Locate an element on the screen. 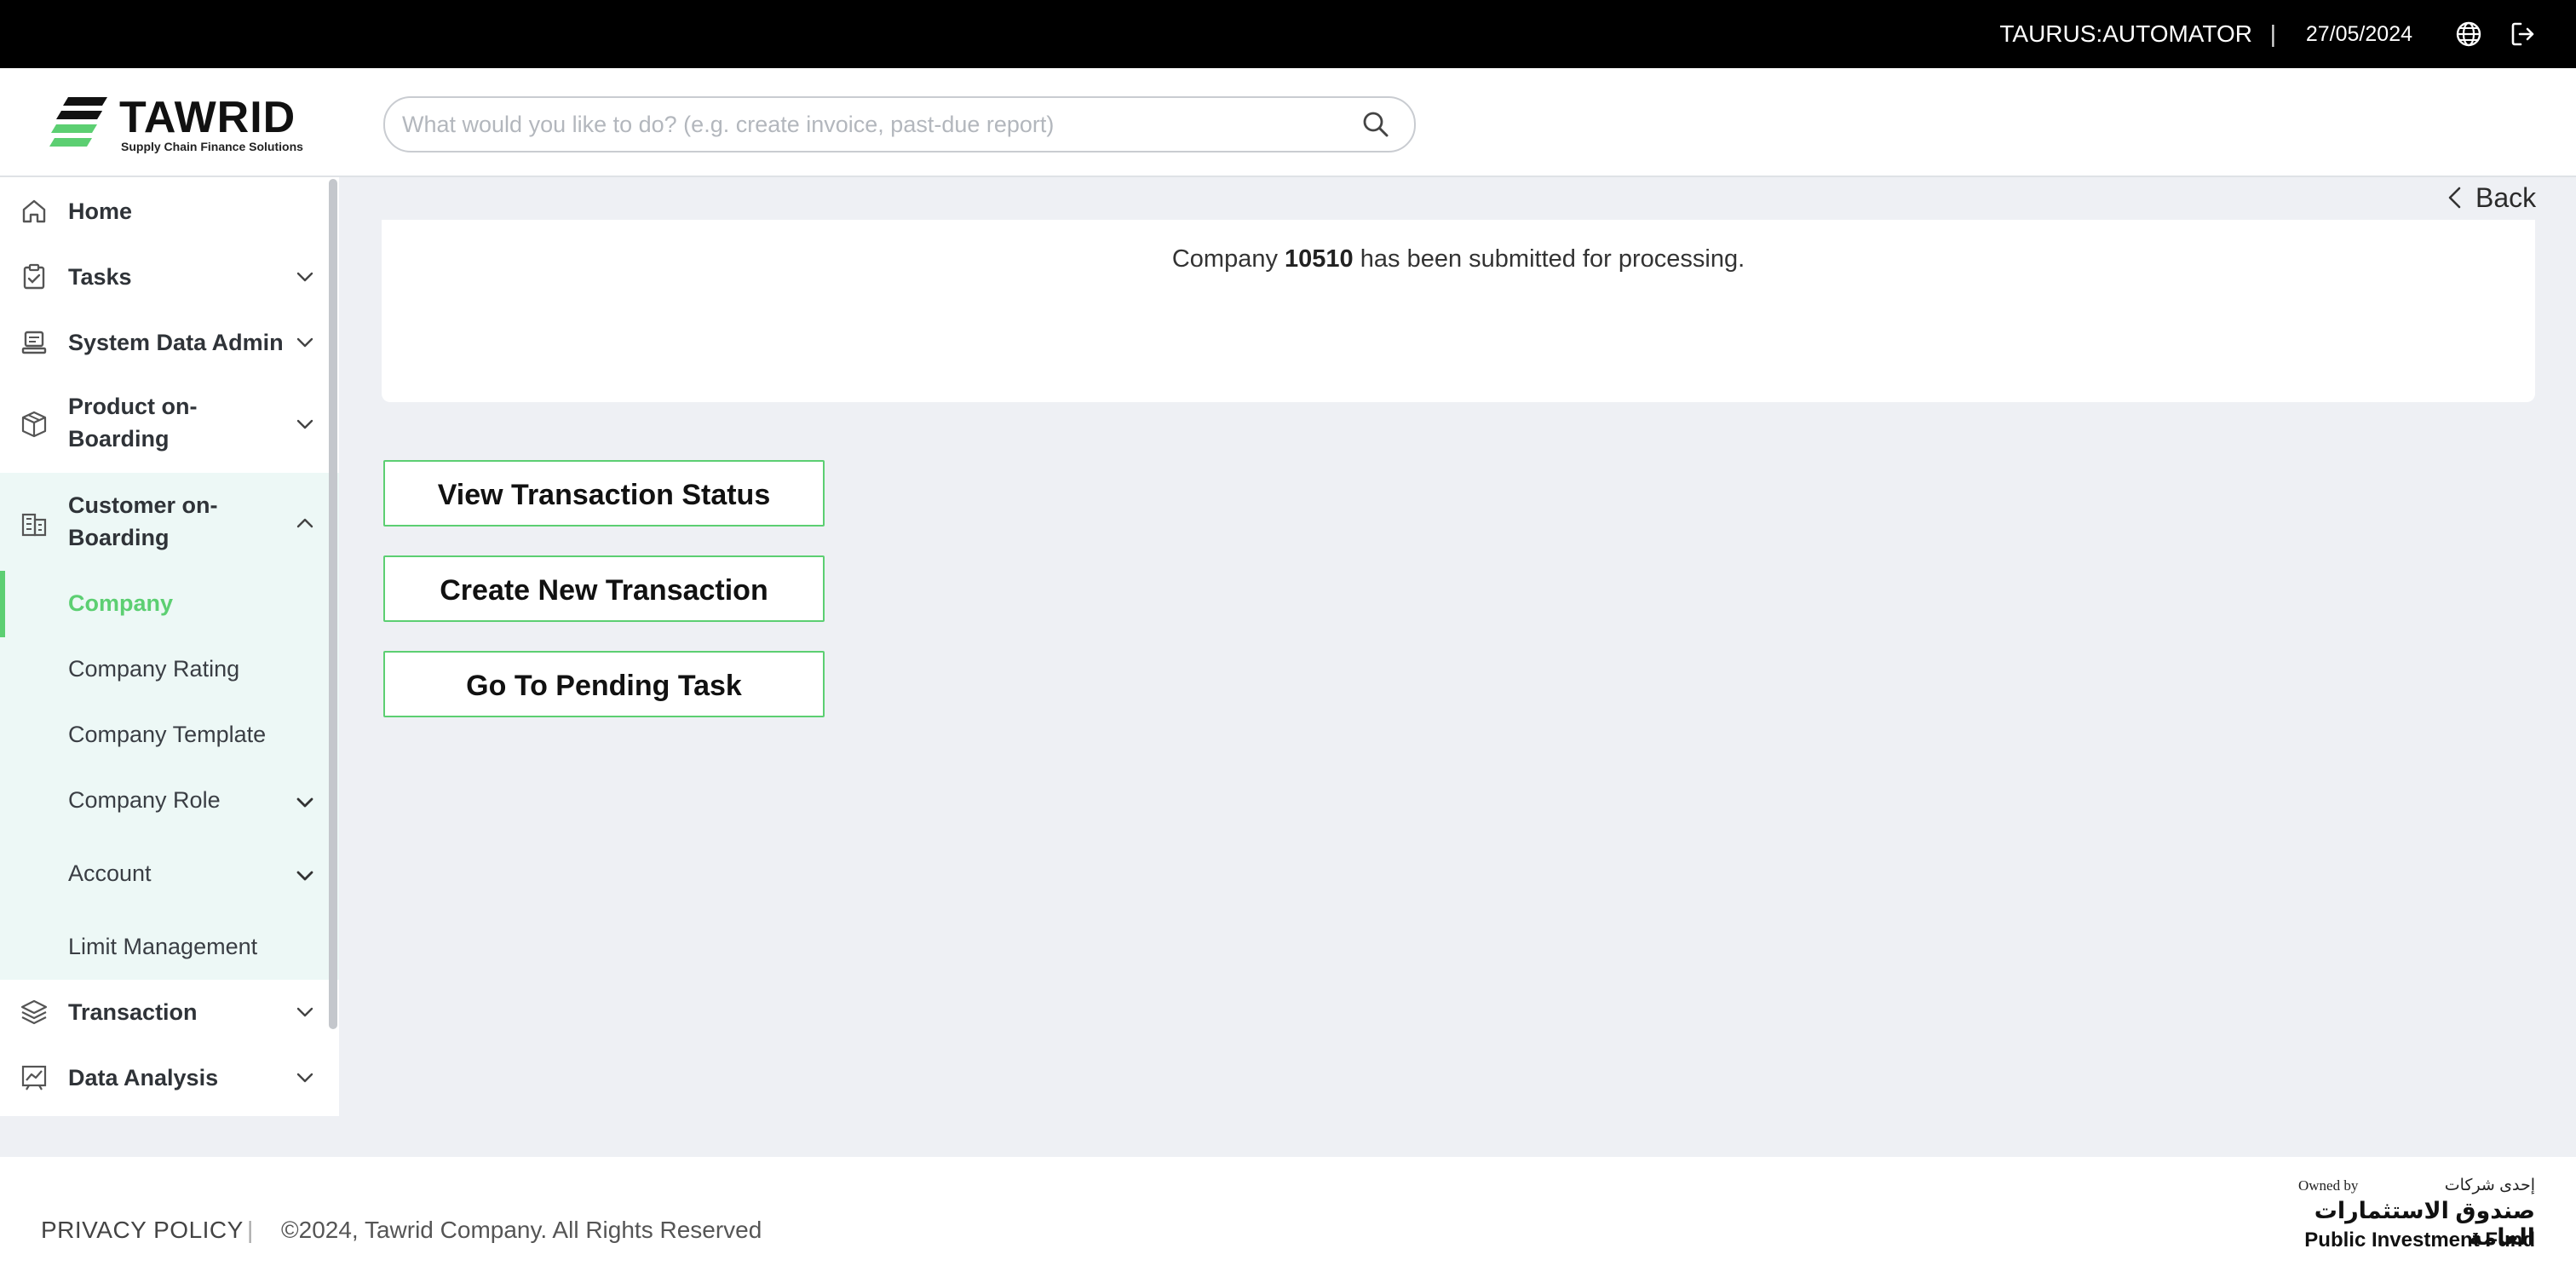 This screenshot has width=2576, height=1266. pif-arabic-small: إحدى شركات is located at coordinates (2489, 1185).